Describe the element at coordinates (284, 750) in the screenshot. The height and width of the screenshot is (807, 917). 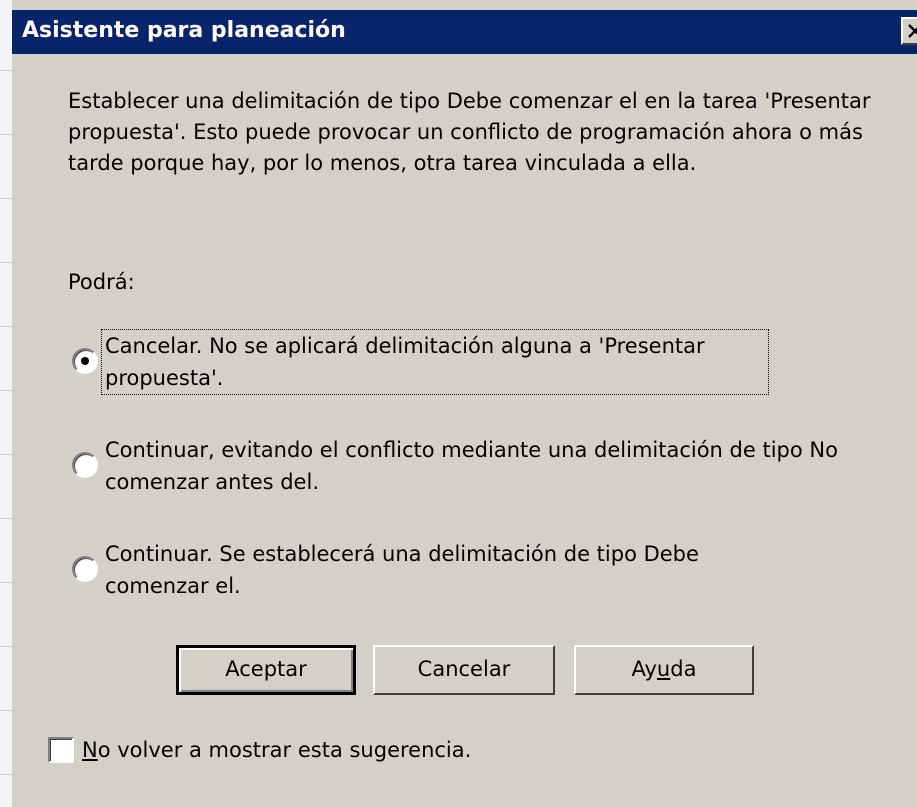
I see `dont-show-text: o volver a mostrar esta sugerencia.` at that location.